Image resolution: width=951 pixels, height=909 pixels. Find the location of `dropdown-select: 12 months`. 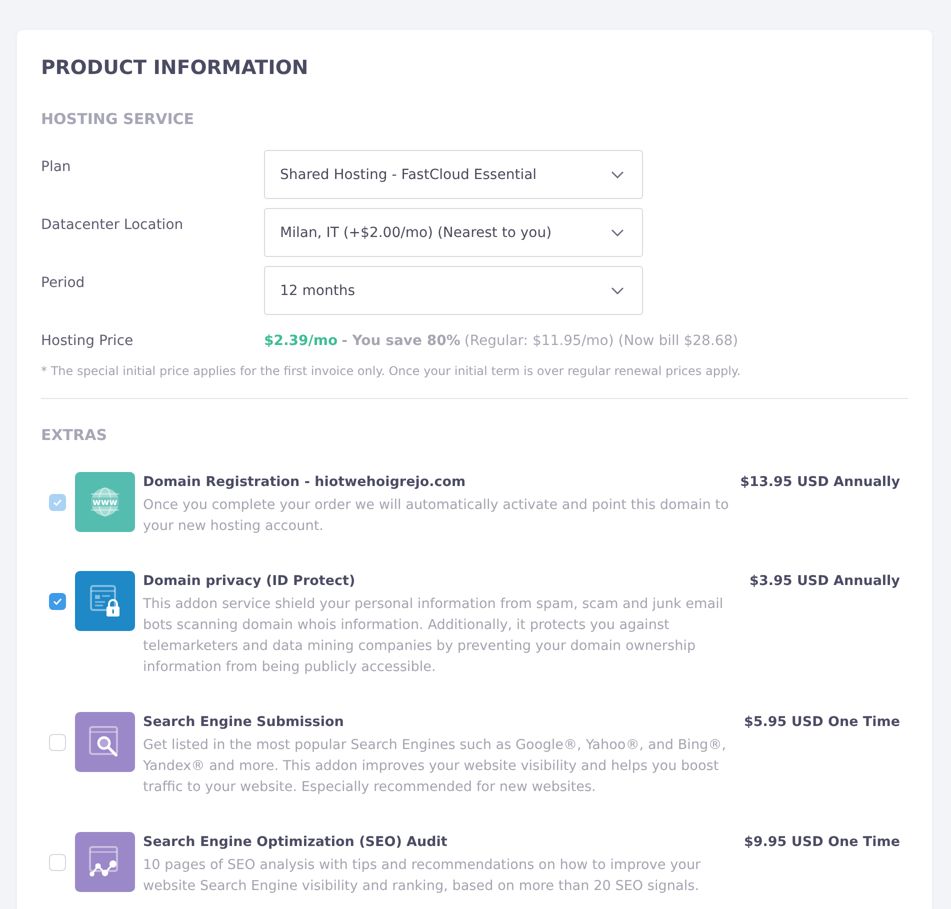

dropdown-select: 12 months is located at coordinates (453, 290).